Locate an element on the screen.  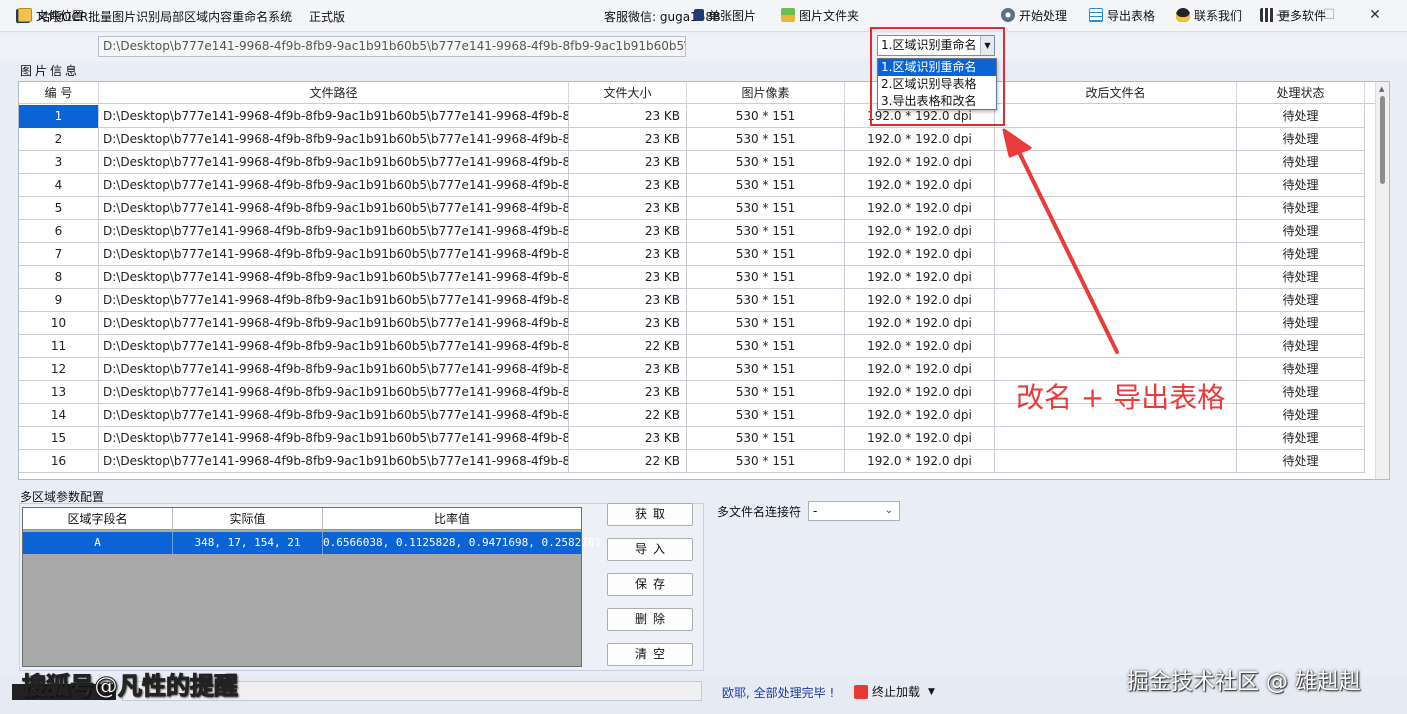
col-pixels: 图片像素 is located at coordinates (766, 93).